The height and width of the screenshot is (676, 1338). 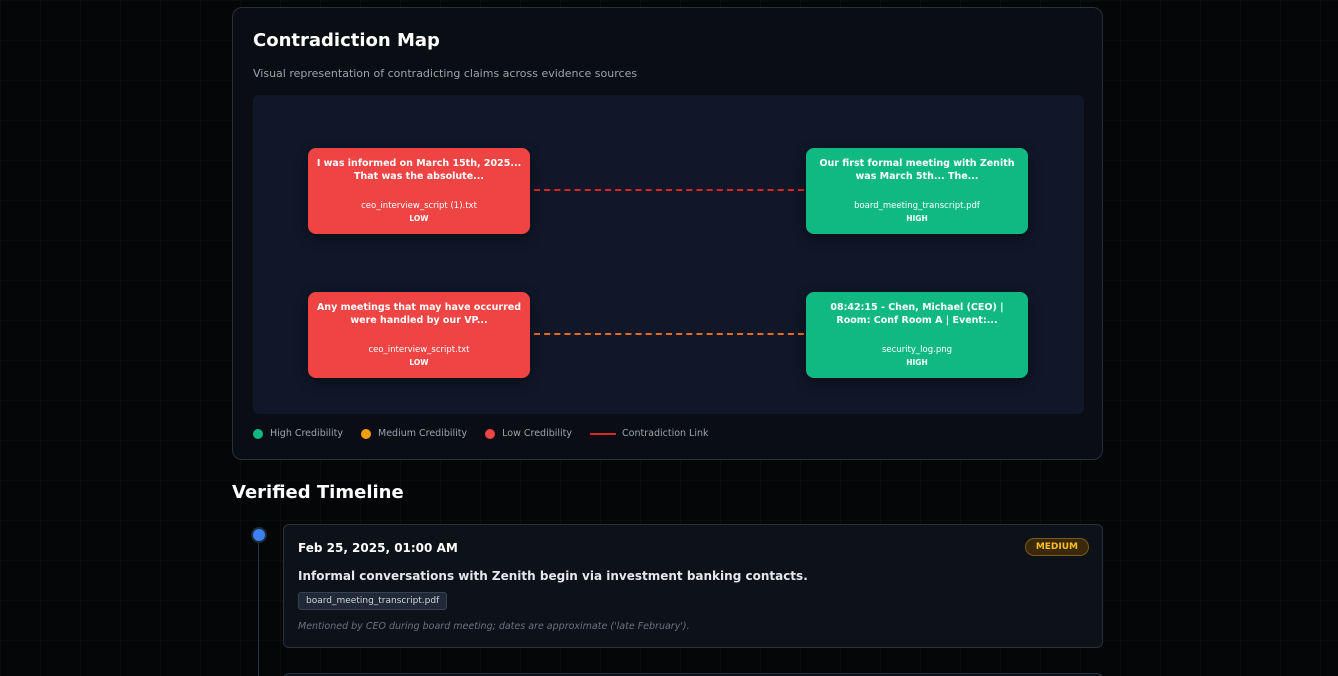 I want to click on timeline-title: Verified Timeline, so click(x=318, y=492).